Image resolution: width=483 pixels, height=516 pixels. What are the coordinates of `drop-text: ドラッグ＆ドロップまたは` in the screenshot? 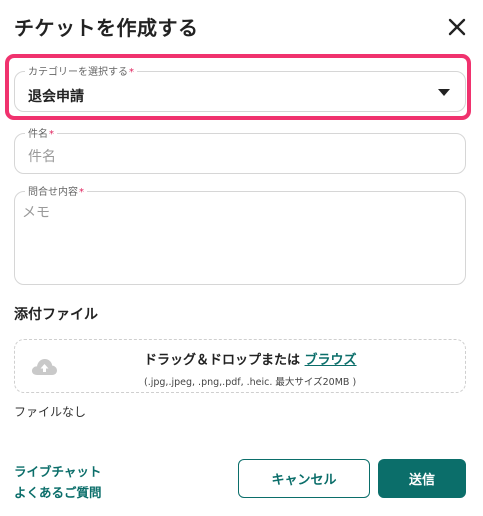 It's located at (222, 360).